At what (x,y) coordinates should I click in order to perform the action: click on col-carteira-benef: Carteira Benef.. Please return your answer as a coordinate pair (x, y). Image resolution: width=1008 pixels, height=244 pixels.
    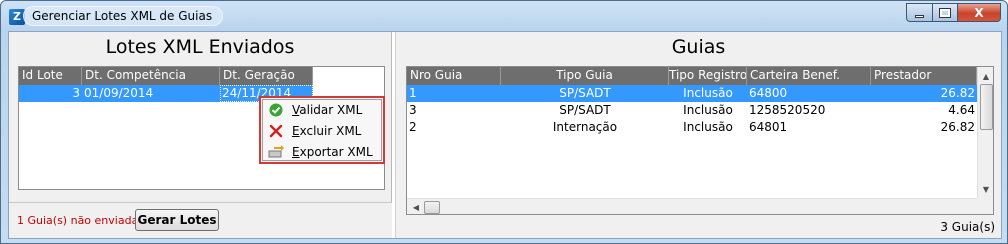
    Looking at the image, I should click on (809, 76).